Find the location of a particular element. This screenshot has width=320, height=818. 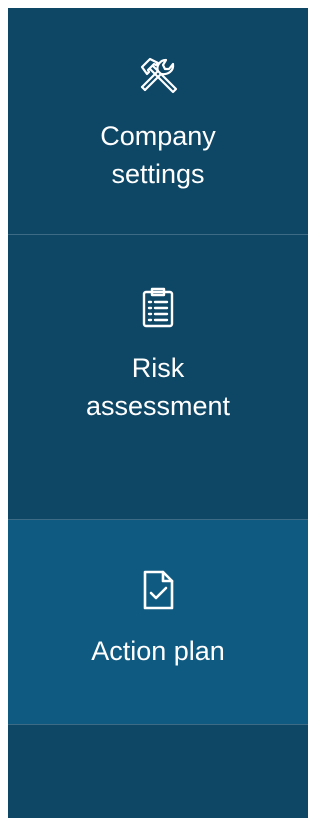

sidebar-item-label: Company settings is located at coordinates (158, 155).